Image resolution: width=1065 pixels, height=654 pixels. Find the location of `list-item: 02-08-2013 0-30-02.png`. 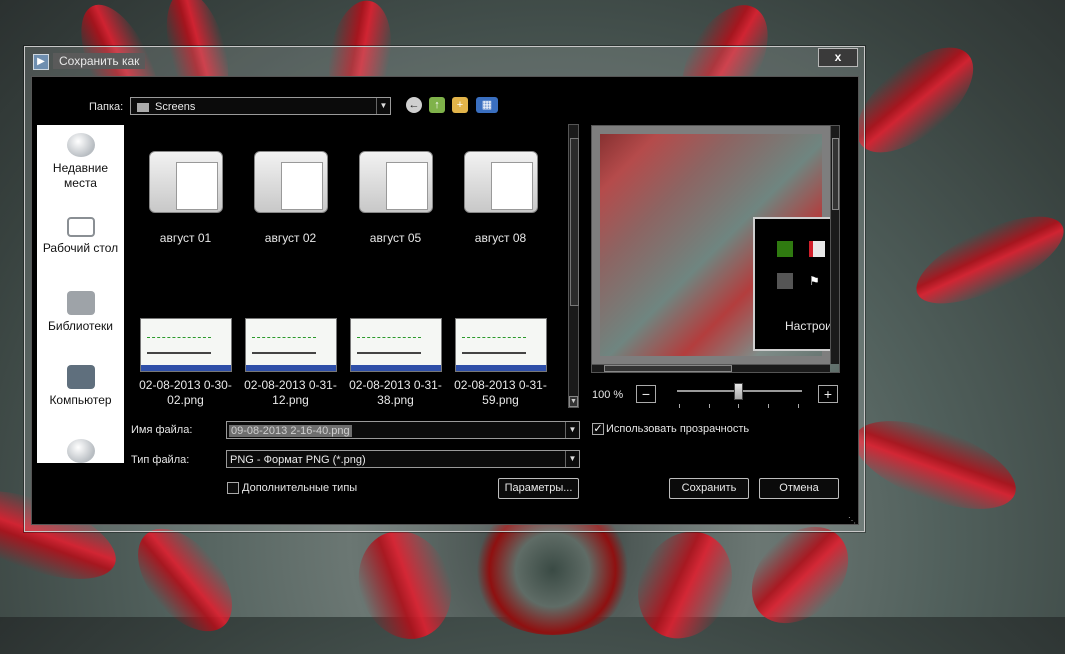

list-item: 02-08-2013 0-30-02.png is located at coordinates (185, 363).